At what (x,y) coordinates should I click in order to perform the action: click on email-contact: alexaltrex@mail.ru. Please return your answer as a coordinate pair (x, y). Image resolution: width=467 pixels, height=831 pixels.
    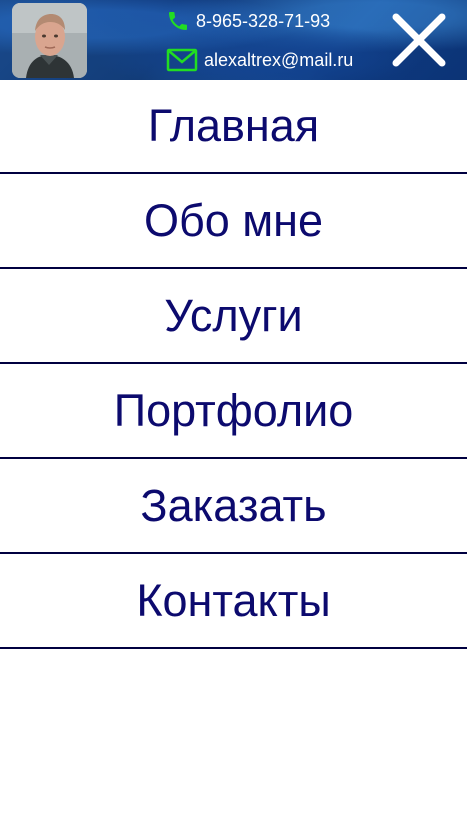
    Looking at the image, I should click on (259, 60).